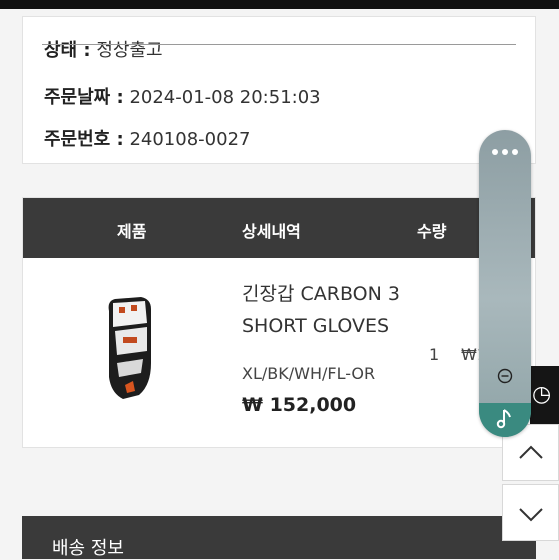 The height and width of the screenshot is (560, 559). I want to click on header-quantity: 수량, so click(432, 231).